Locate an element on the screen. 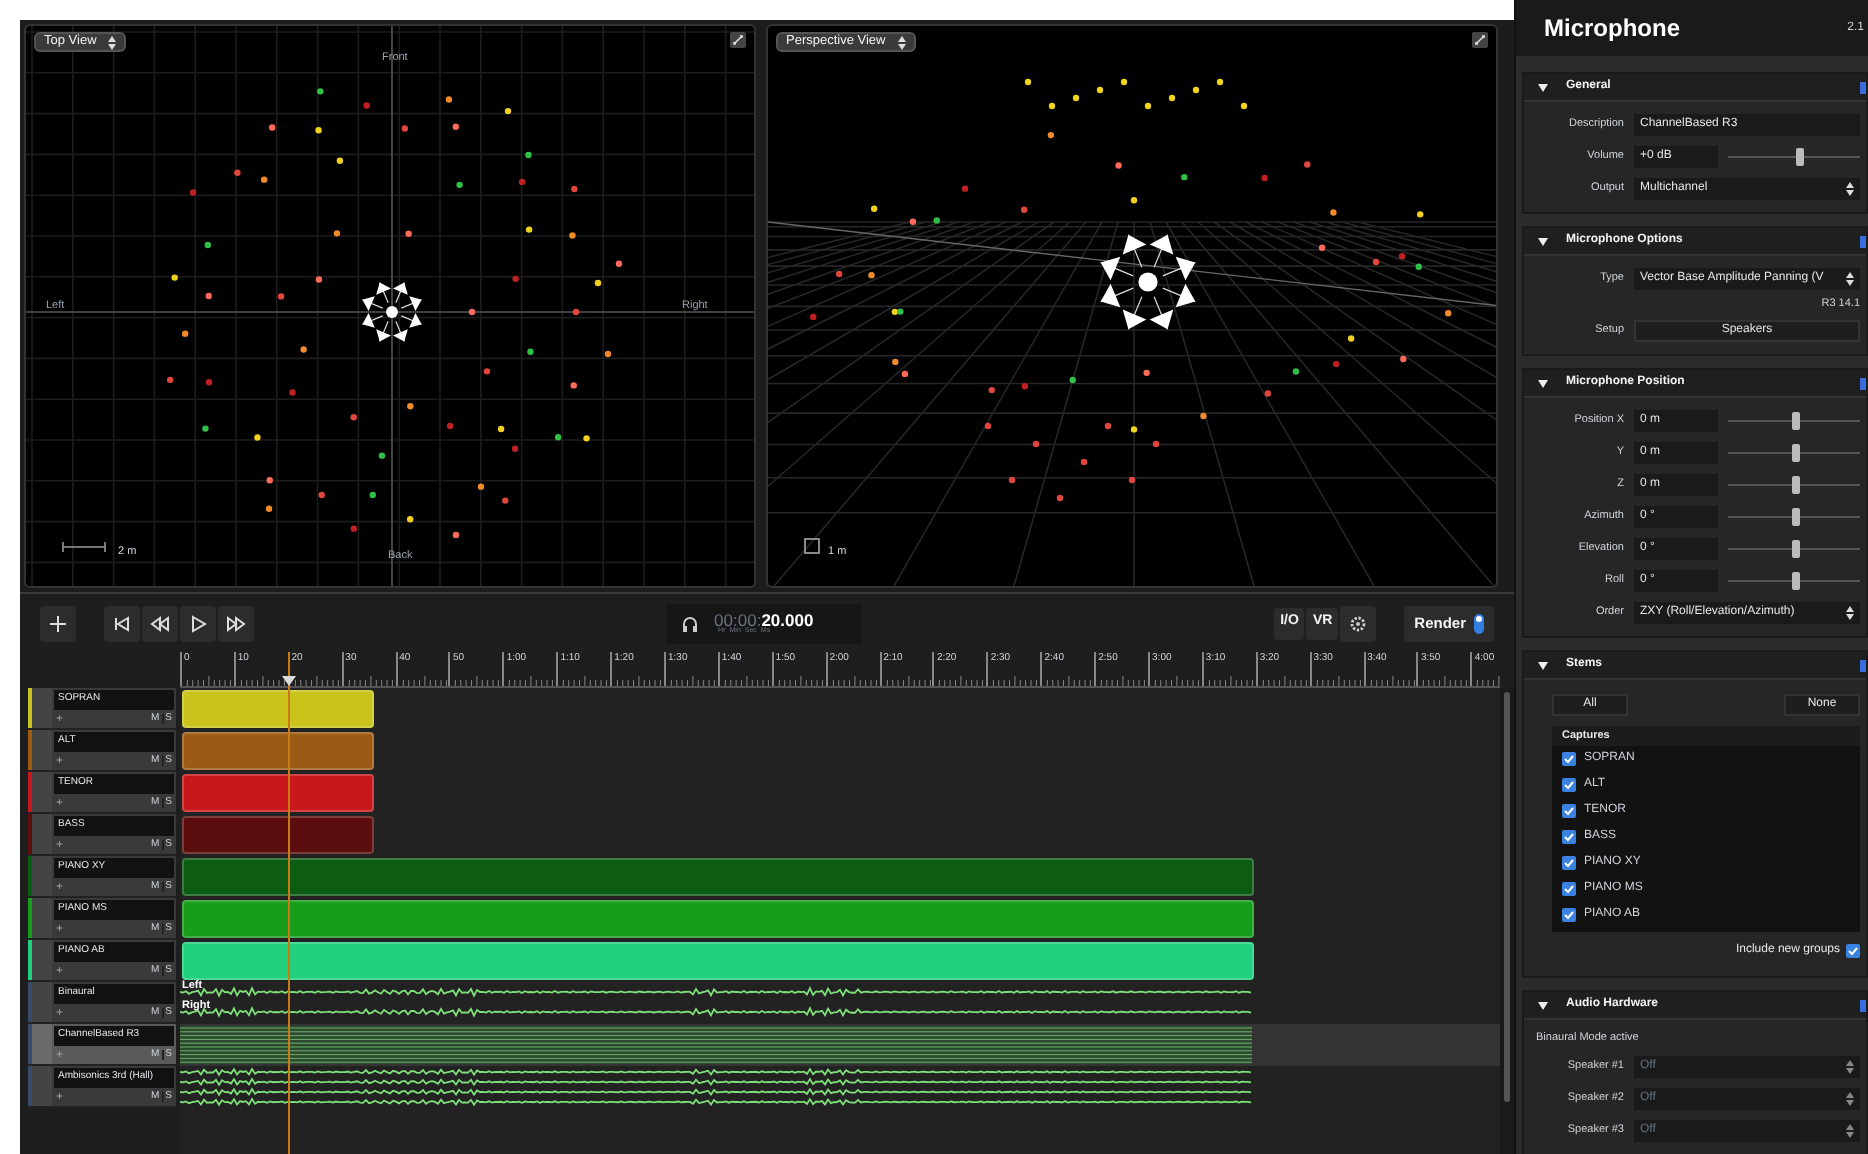 The width and height of the screenshot is (1868, 1154). add-track-button is located at coordinates (58, 623).